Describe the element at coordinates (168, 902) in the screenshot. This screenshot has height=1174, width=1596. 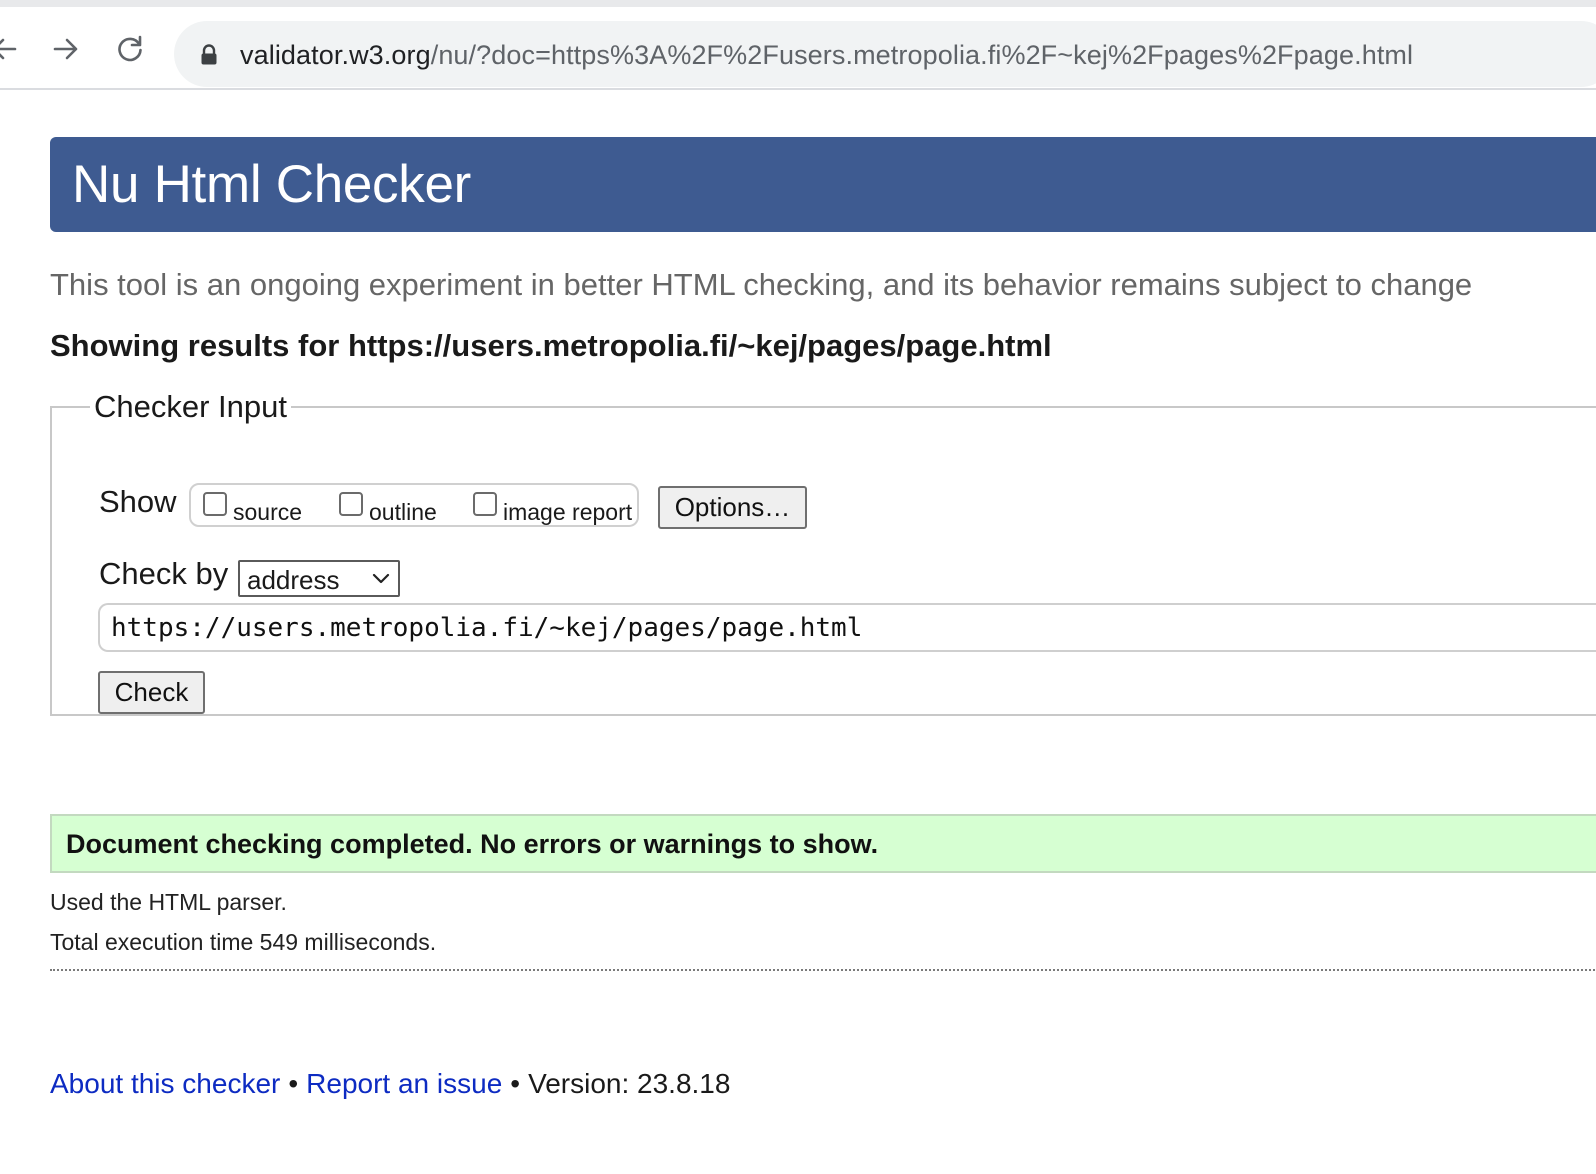
I see `parser-info: Used the HTML parser.` at that location.